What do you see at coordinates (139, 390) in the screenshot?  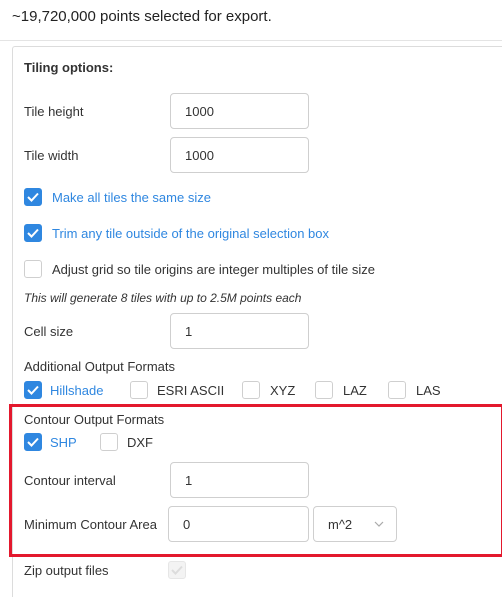 I see `esri-ascii-checkbox` at bounding box center [139, 390].